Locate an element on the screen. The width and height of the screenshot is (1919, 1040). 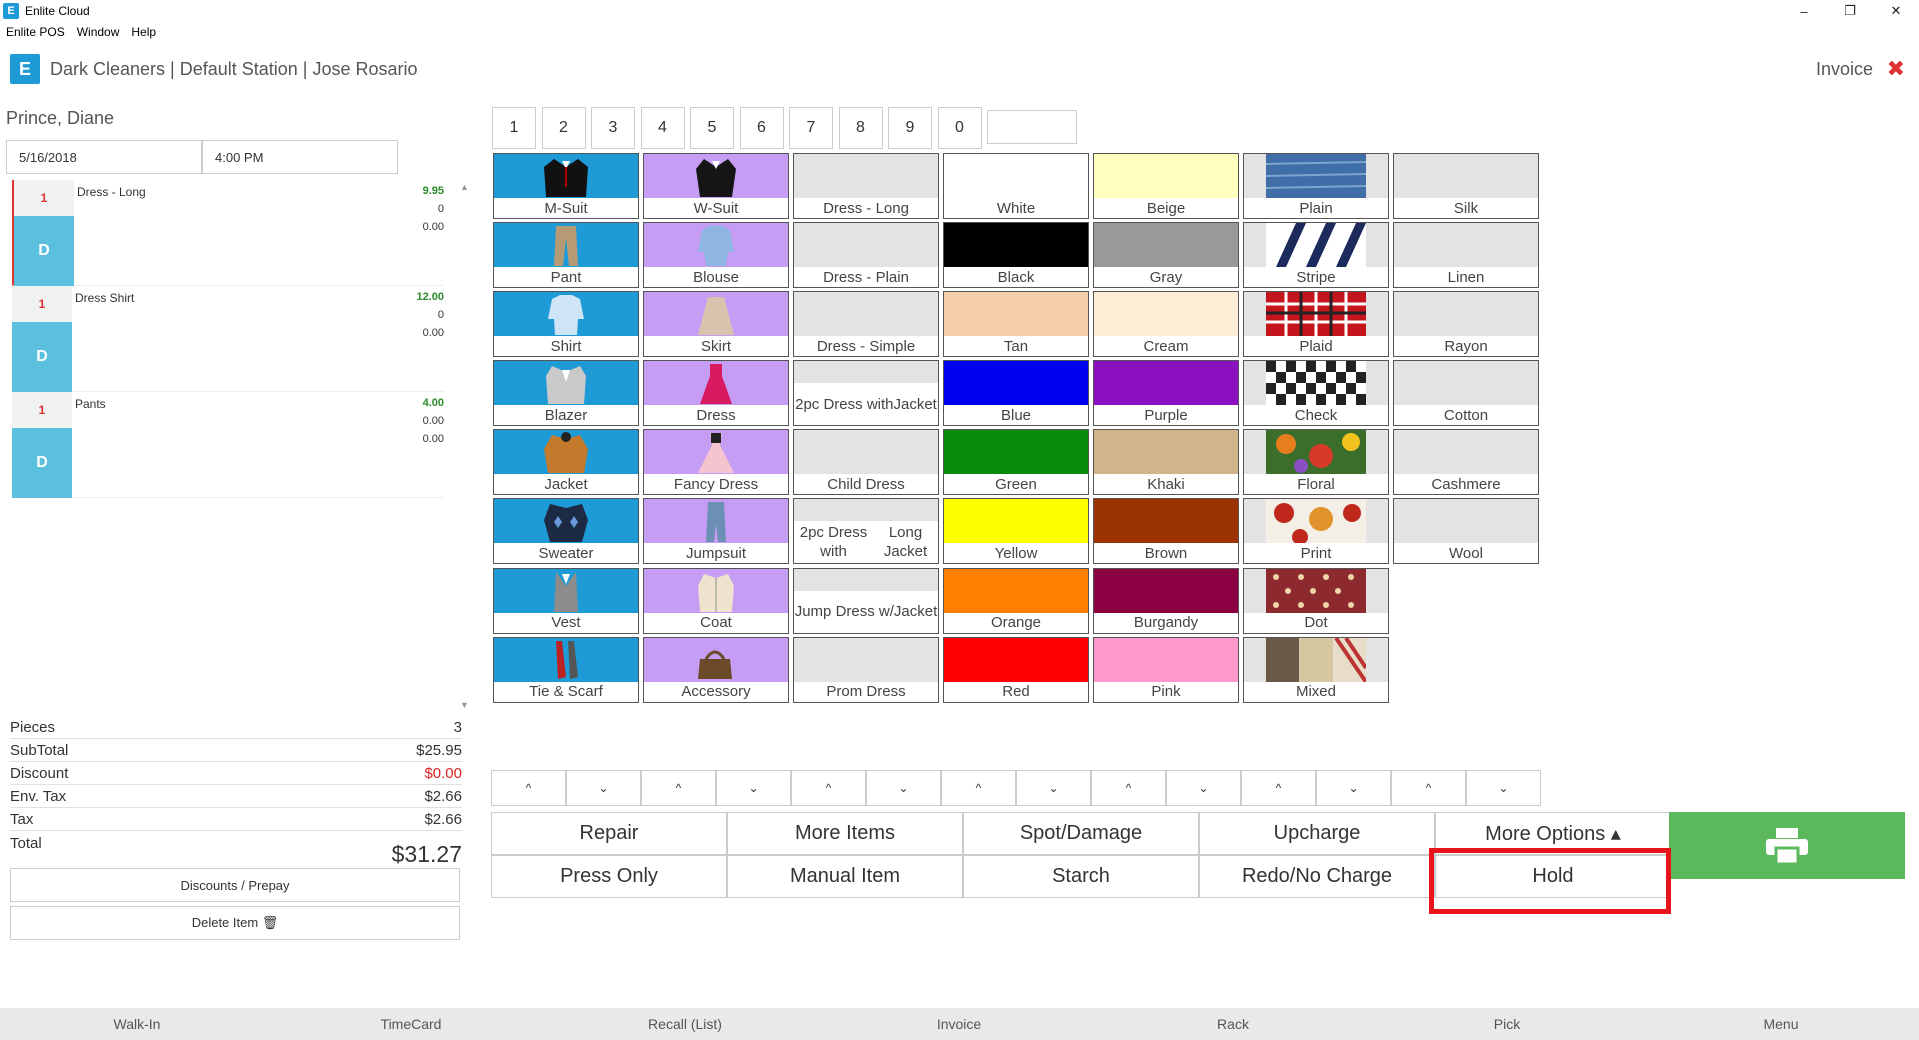
pattern-floral: Floral is located at coordinates (1316, 462).